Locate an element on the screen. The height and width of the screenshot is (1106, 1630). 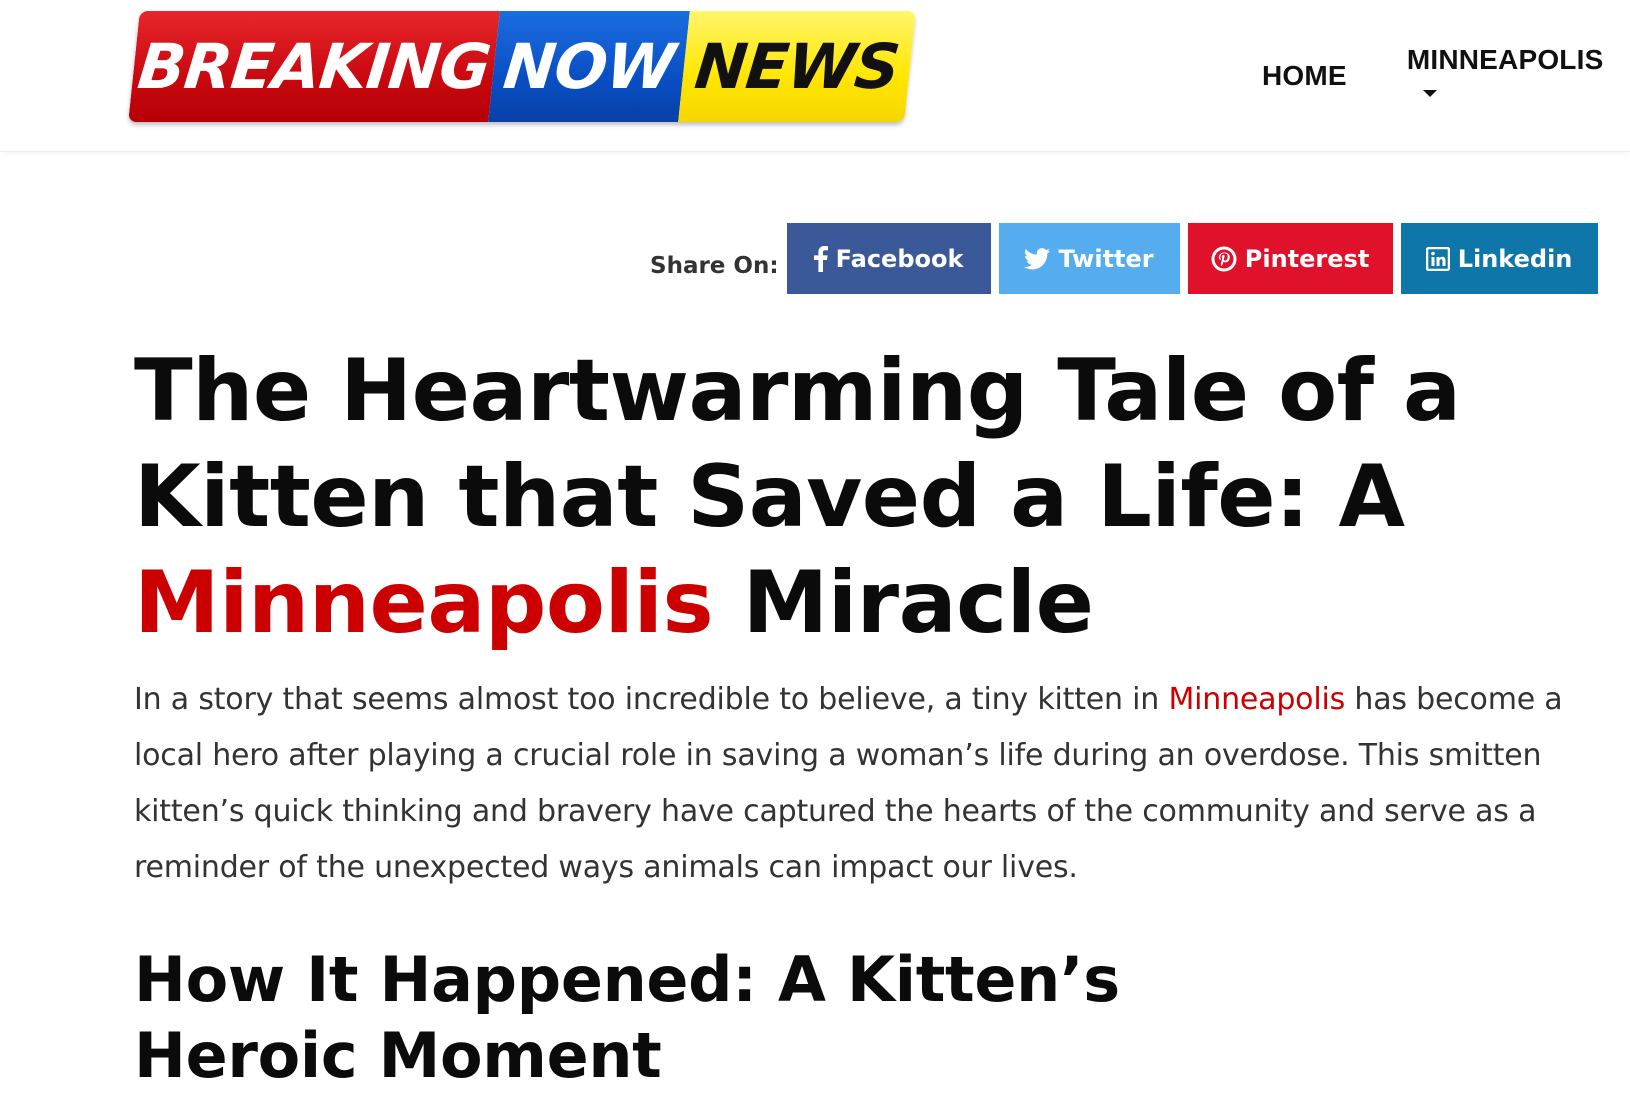
share-pinterest-button: Pinterest is located at coordinates (1290, 258).